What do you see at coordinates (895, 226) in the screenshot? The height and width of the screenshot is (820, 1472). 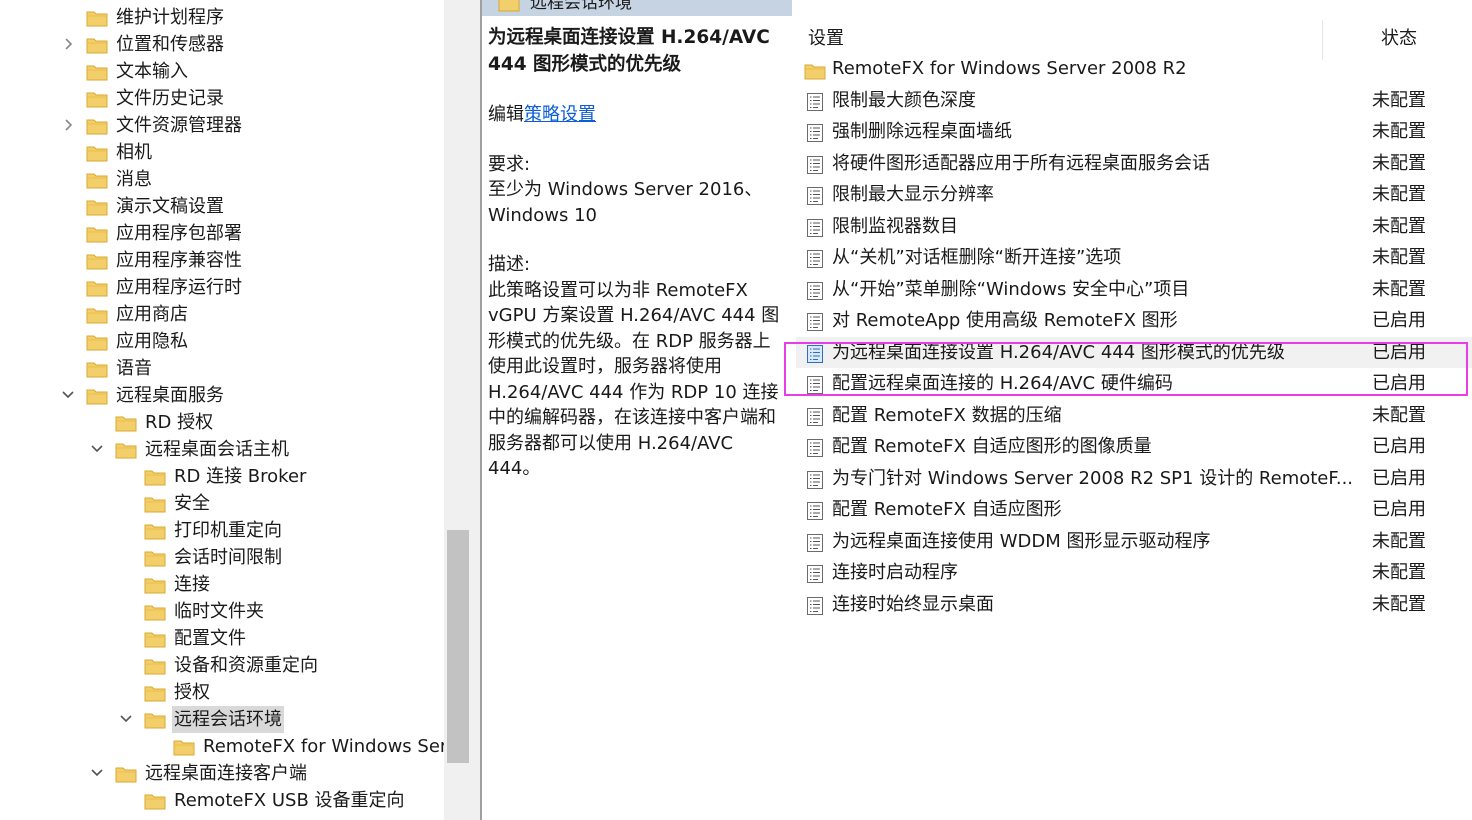 I see `policy-name: 限制监视器数目` at bounding box center [895, 226].